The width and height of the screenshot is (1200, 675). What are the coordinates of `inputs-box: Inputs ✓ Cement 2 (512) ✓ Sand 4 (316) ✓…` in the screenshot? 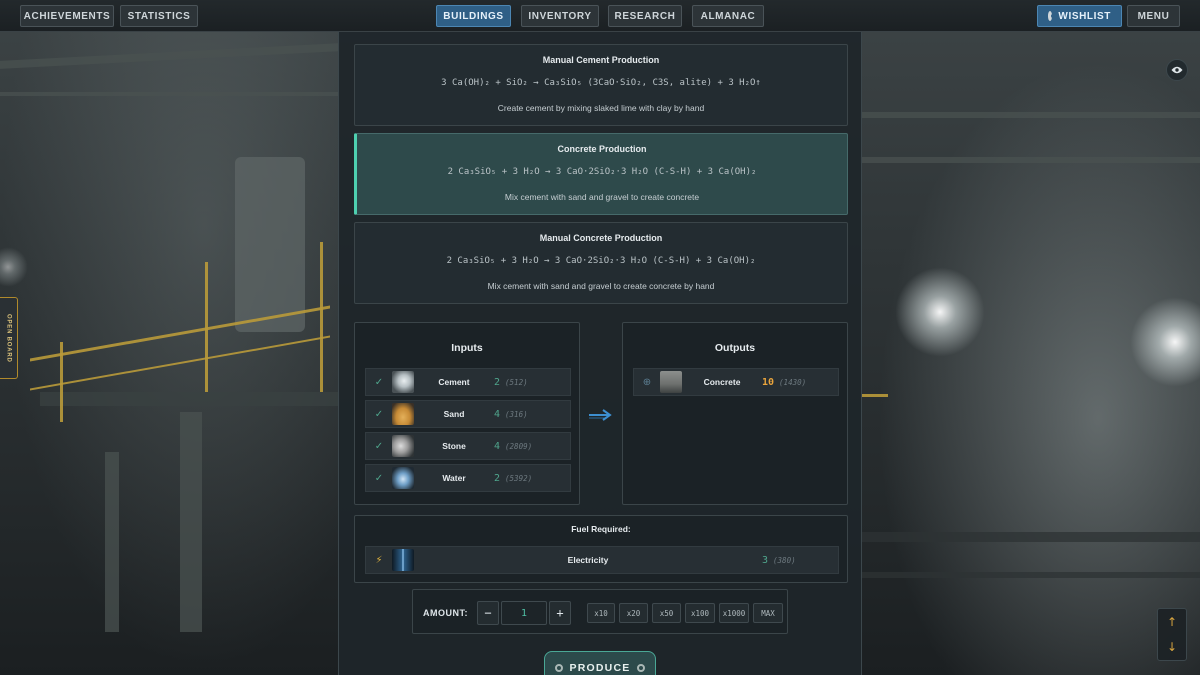 It's located at (467, 413).